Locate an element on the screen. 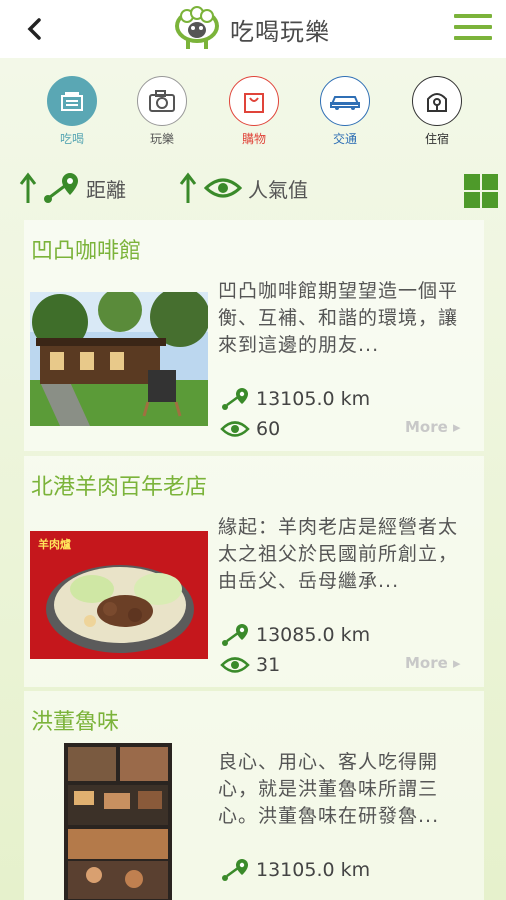 This screenshot has height=900, width=506. sort-by-popularity: 人氣值 is located at coordinates (243, 188).